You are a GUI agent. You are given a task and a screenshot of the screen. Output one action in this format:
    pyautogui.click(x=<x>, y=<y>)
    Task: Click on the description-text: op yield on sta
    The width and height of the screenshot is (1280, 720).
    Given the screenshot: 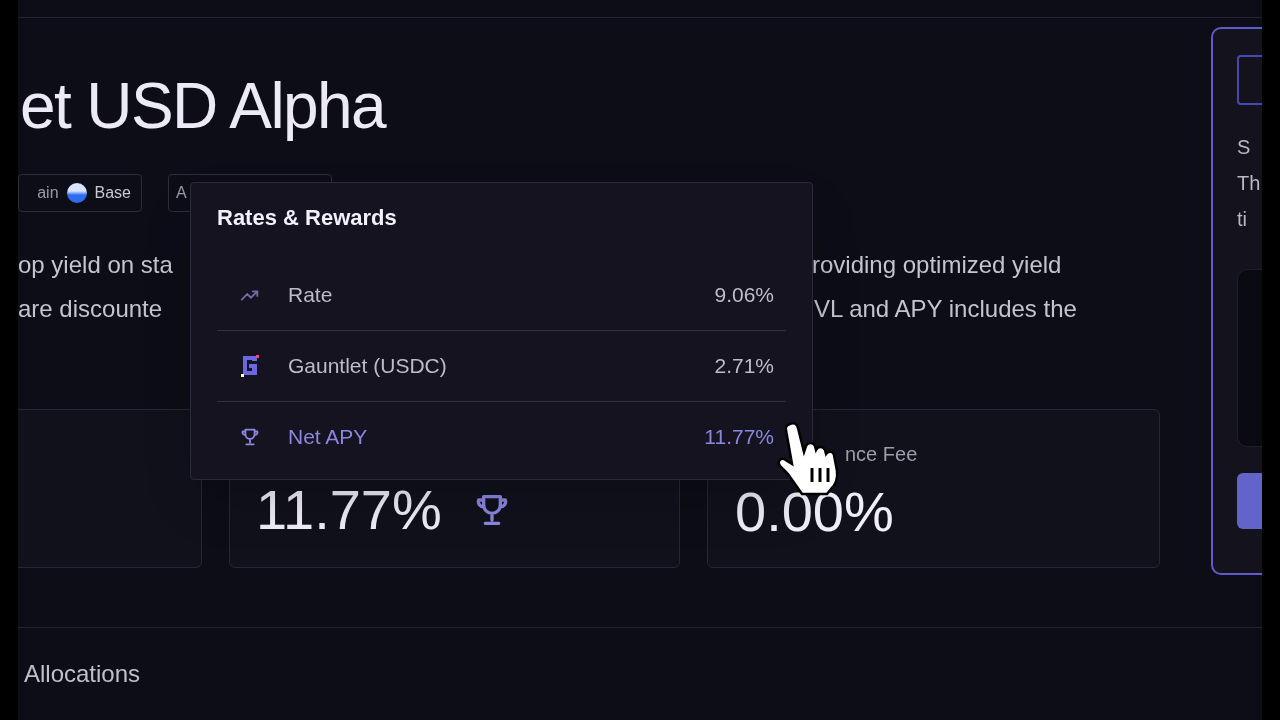 What is the action you would take?
    pyautogui.click(x=95, y=265)
    